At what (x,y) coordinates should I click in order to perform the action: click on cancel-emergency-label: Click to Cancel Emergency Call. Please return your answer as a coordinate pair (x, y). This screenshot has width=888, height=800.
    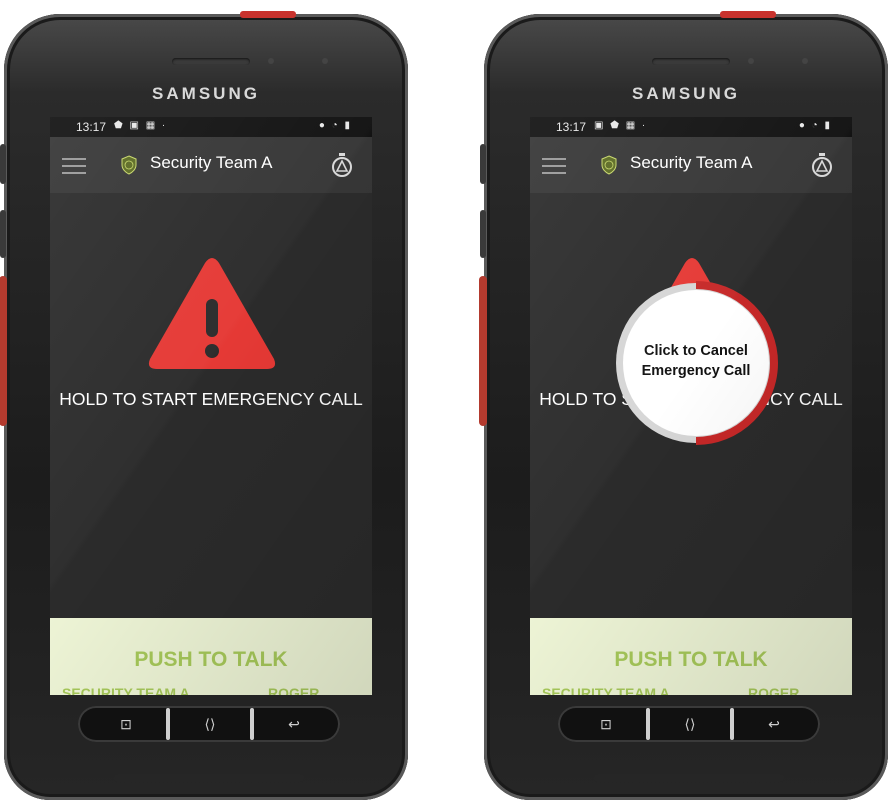
    Looking at the image, I should click on (696, 361).